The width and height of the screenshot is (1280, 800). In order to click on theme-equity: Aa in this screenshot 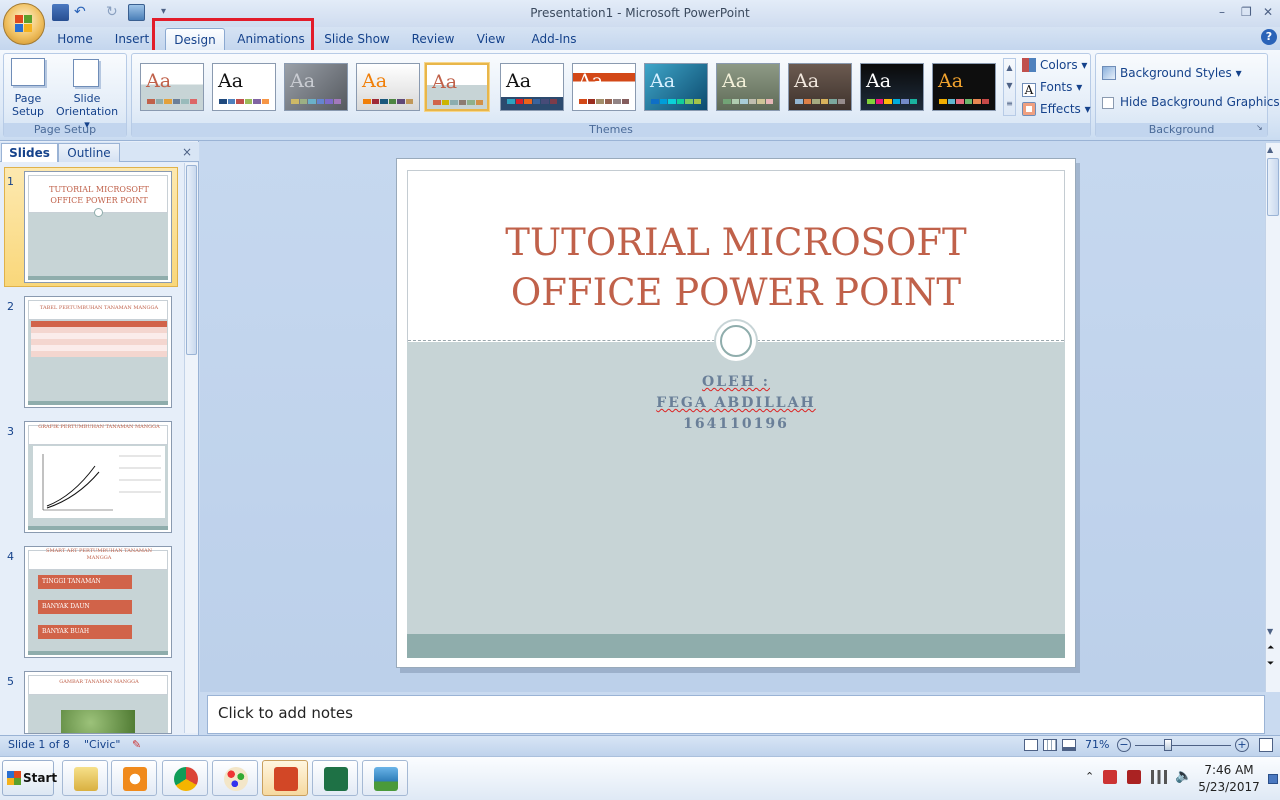, I will do `click(604, 87)`.